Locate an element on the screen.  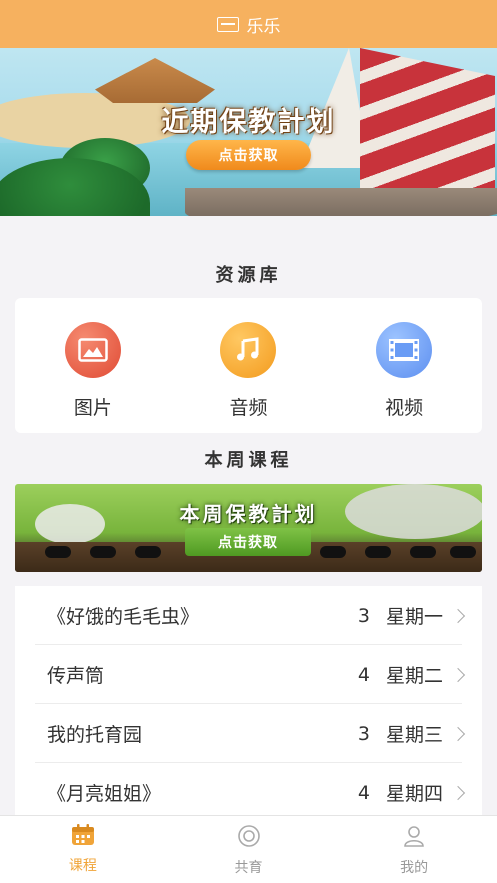
circle-icon is located at coordinates (249, 838).